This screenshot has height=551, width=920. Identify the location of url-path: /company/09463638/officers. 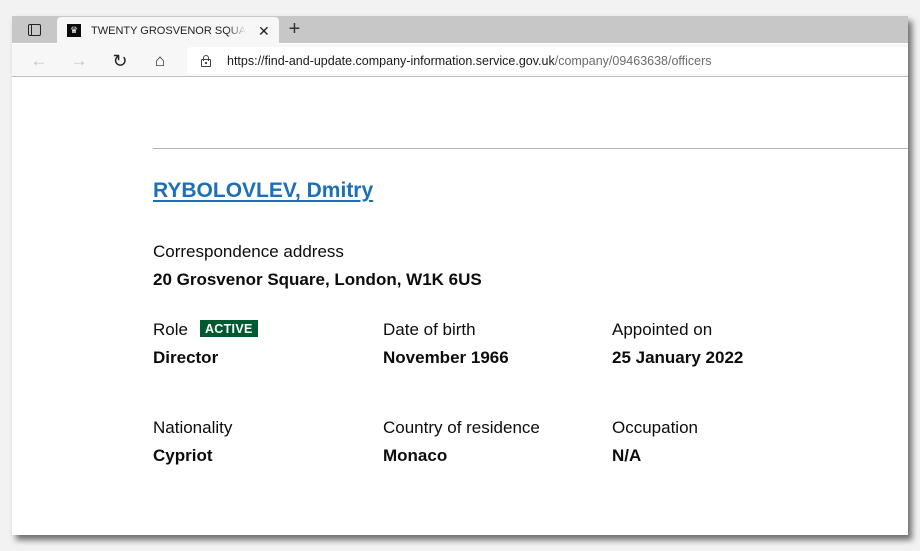
(633, 60).